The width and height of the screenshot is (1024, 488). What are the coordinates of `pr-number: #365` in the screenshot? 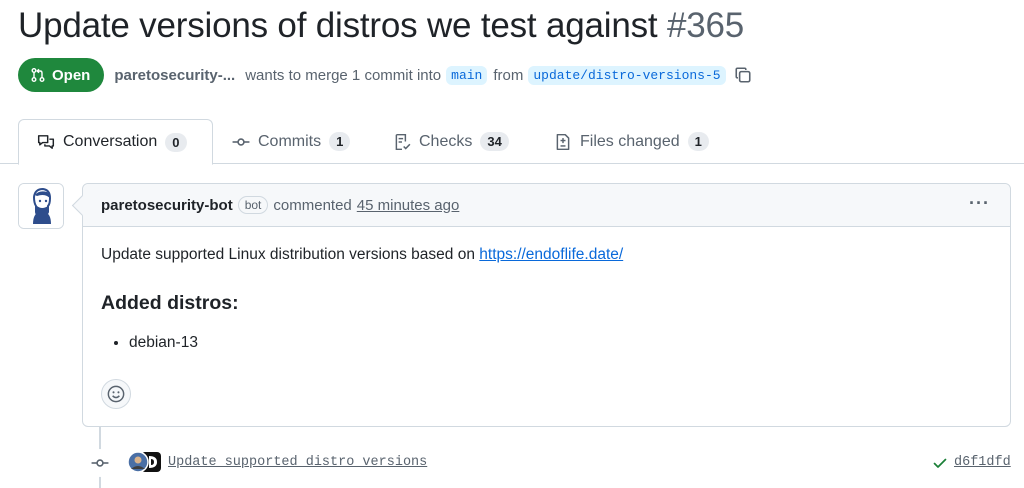 It's located at (705, 25).